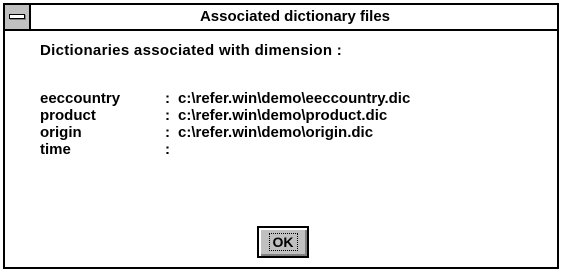 The width and height of the screenshot is (565, 274). I want to click on system-menu-bar-glyph, so click(17, 16).